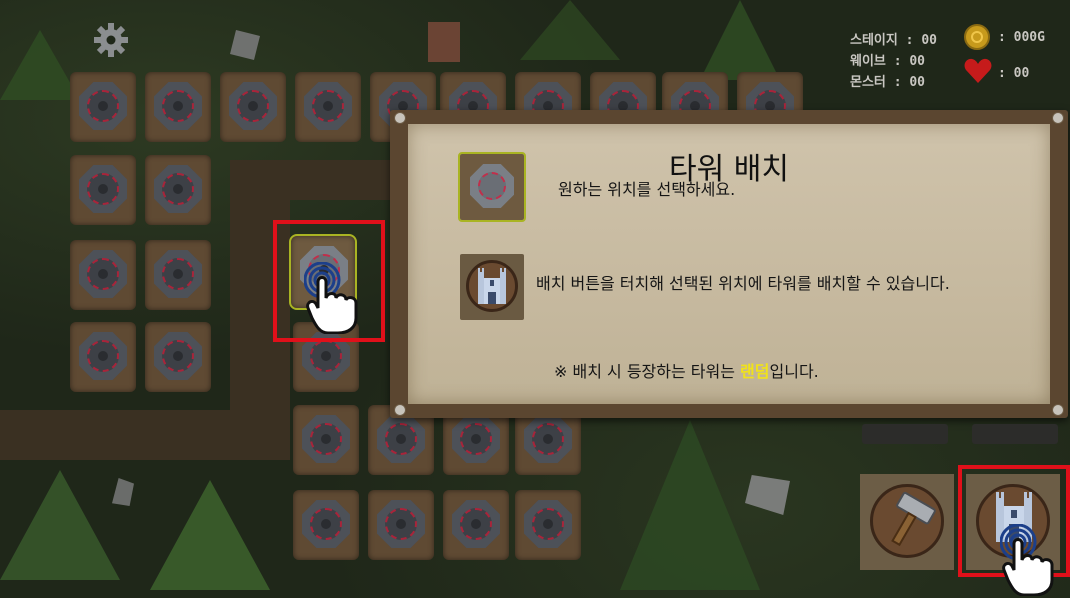  Describe the element at coordinates (978, 71) in the screenshot. I see `heart-icon` at that location.